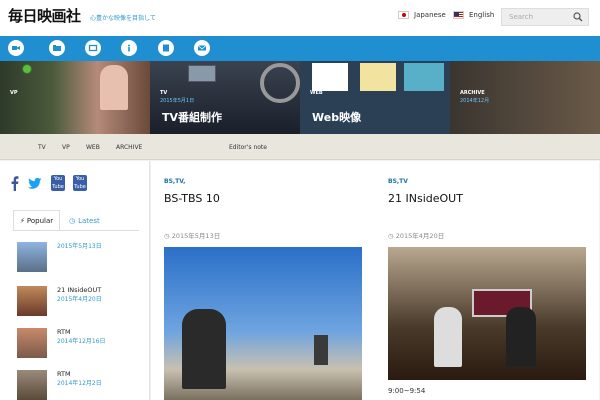  Describe the element at coordinates (75, 97) in the screenshot. I see `hero-tile-vp: VP` at that location.